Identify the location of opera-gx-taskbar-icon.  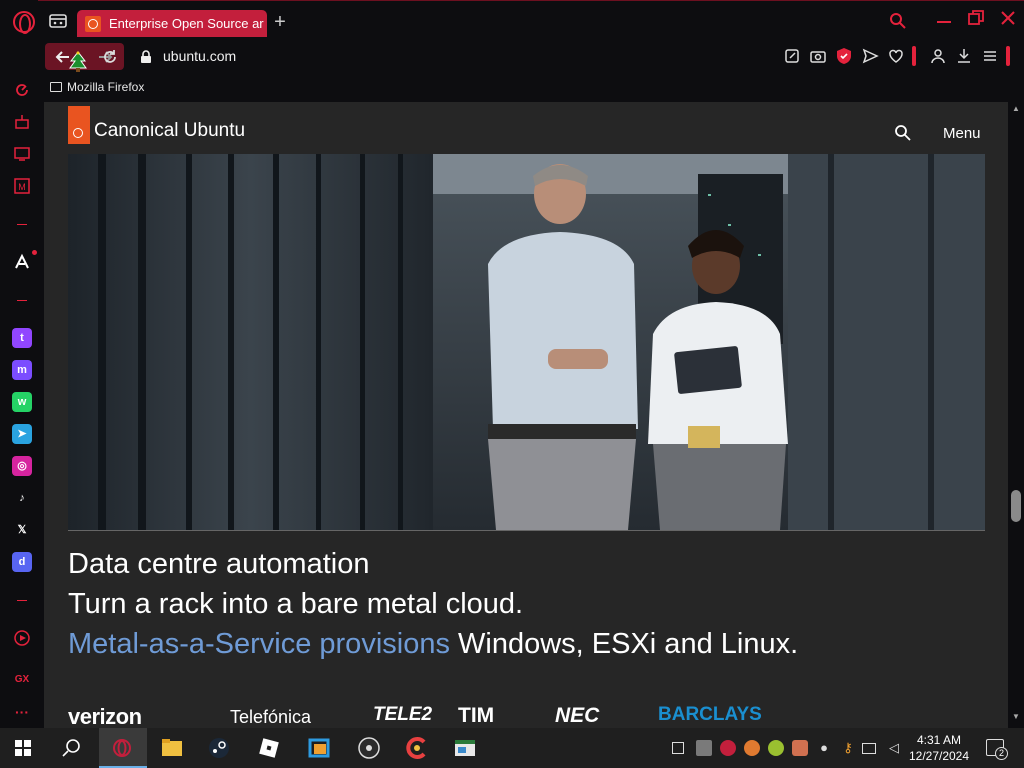
(122, 748).